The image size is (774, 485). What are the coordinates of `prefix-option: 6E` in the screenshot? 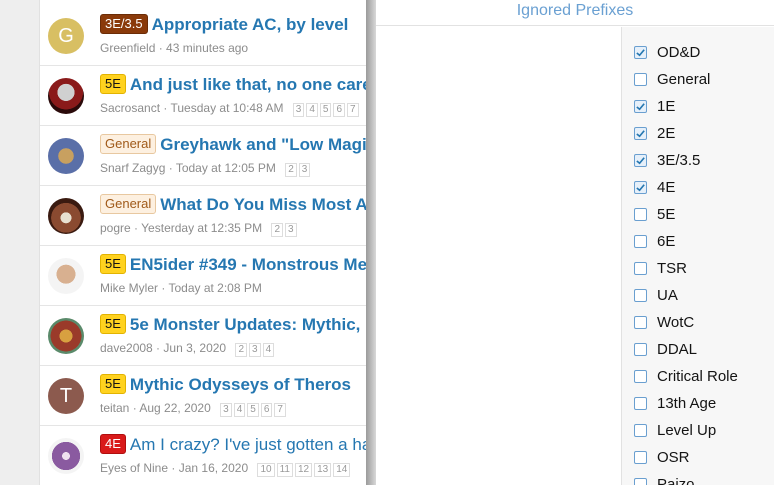 It's located at (654, 241).